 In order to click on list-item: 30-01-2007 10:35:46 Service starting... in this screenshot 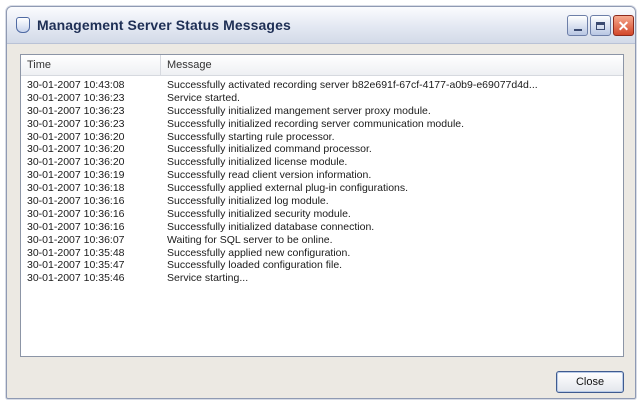, I will do `click(322, 278)`.